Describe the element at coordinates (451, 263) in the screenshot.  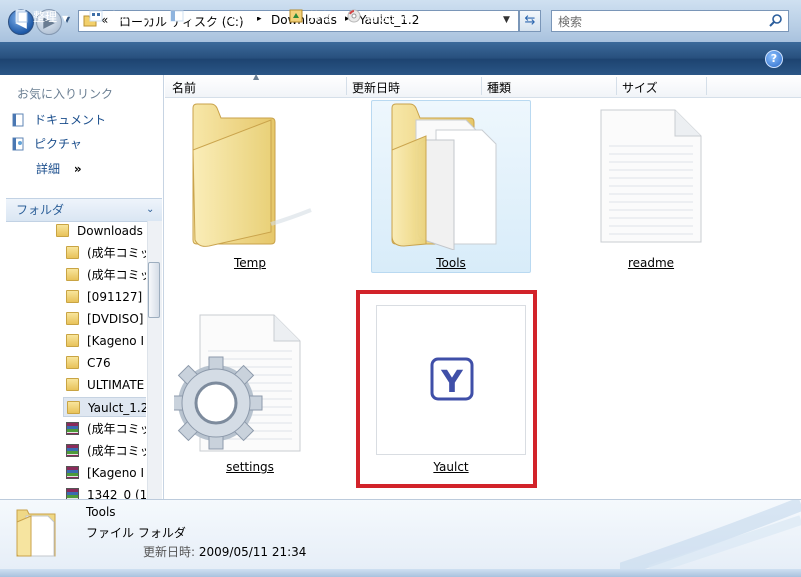
I see `file-label: Tools` at that location.